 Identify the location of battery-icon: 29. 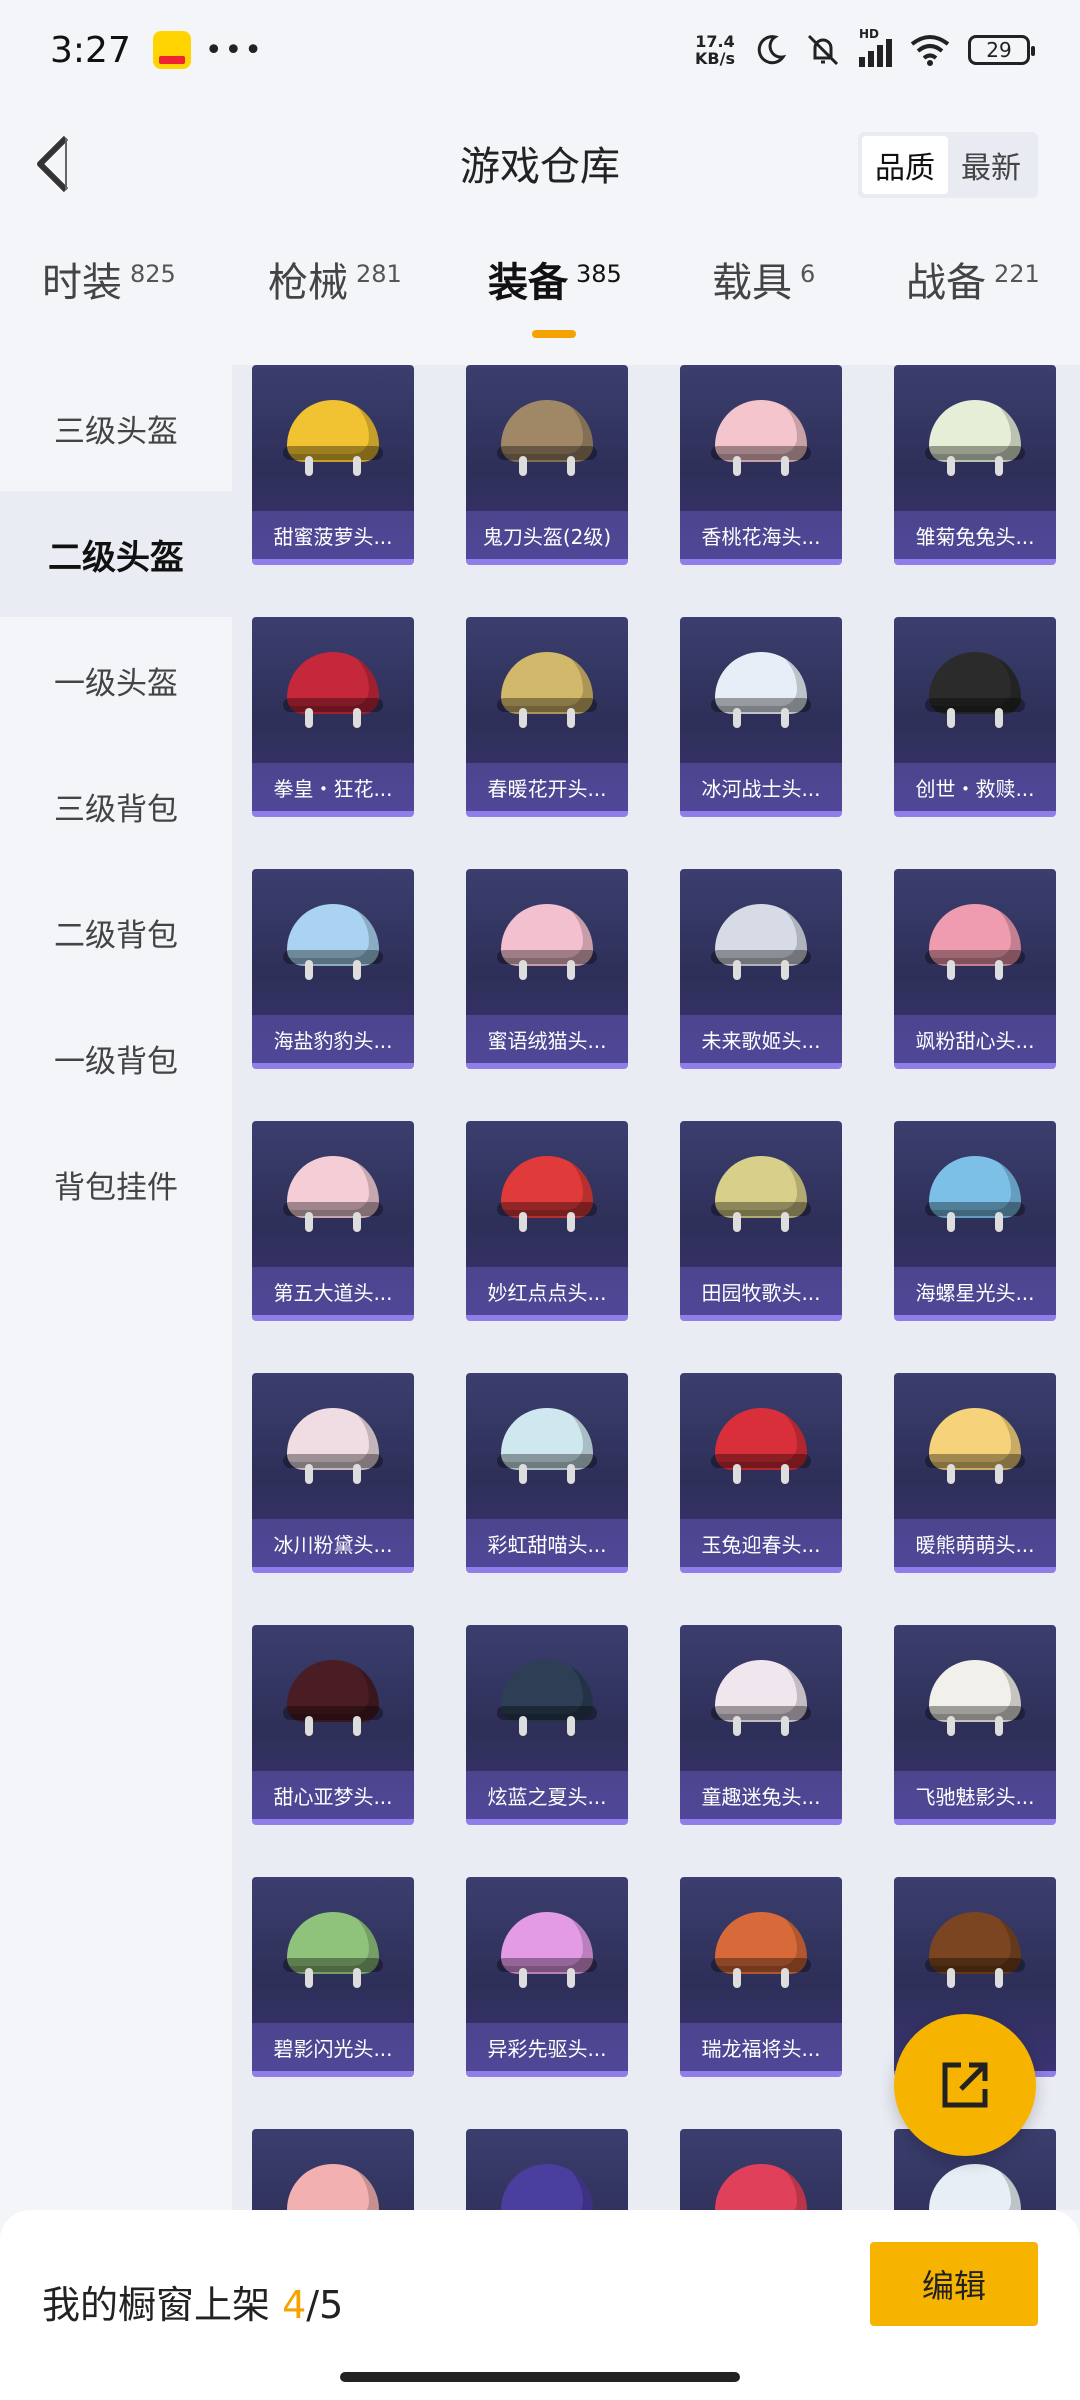
(1001, 50).